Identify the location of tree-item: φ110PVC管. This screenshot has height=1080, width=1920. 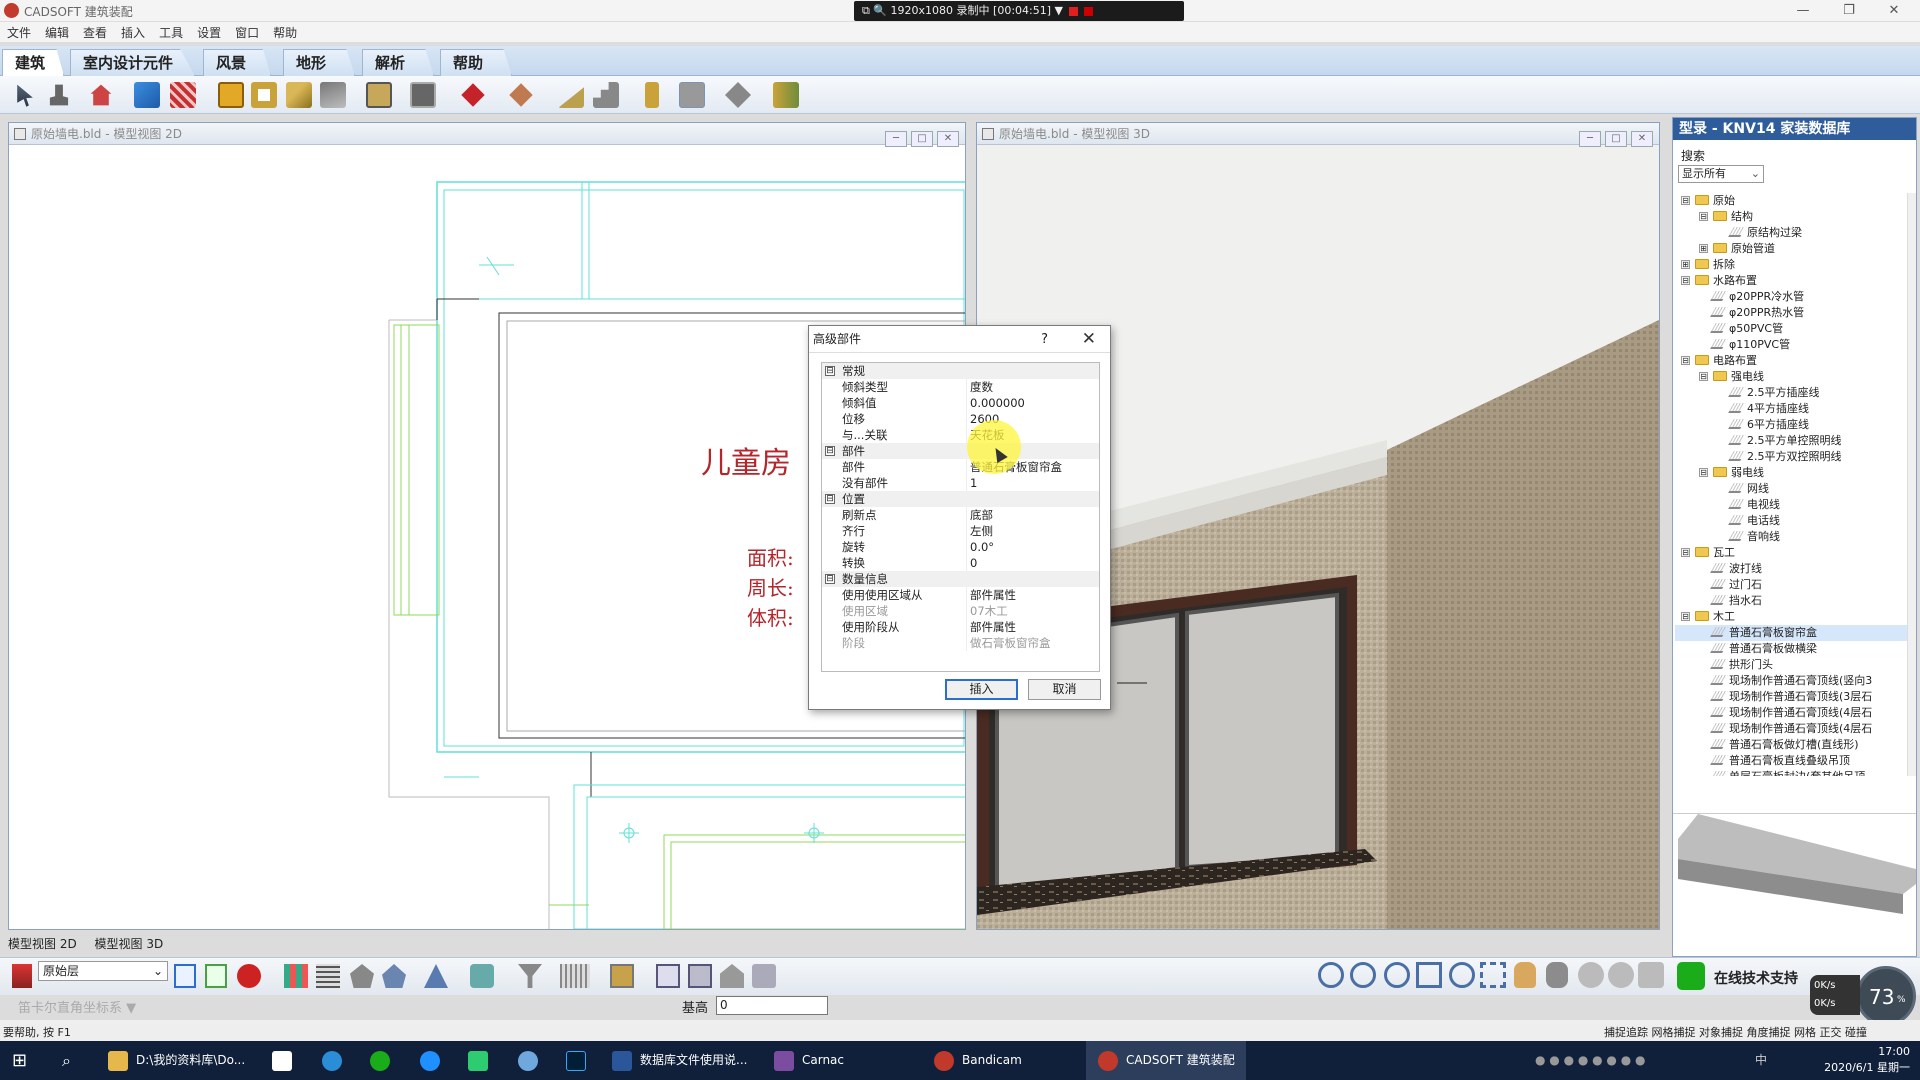
(1791, 345).